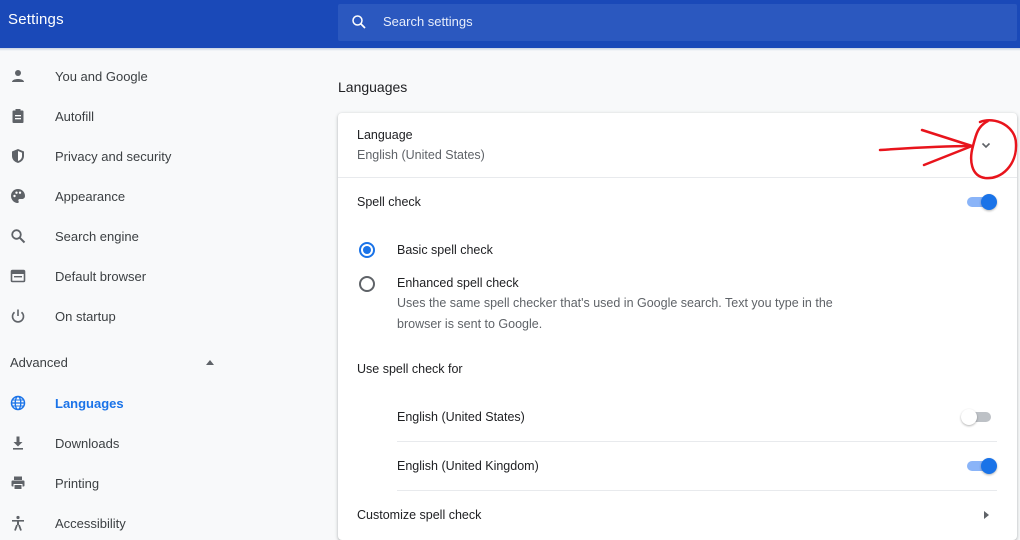 This screenshot has width=1020, height=540. I want to click on app-title: Settings, so click(36, 19).